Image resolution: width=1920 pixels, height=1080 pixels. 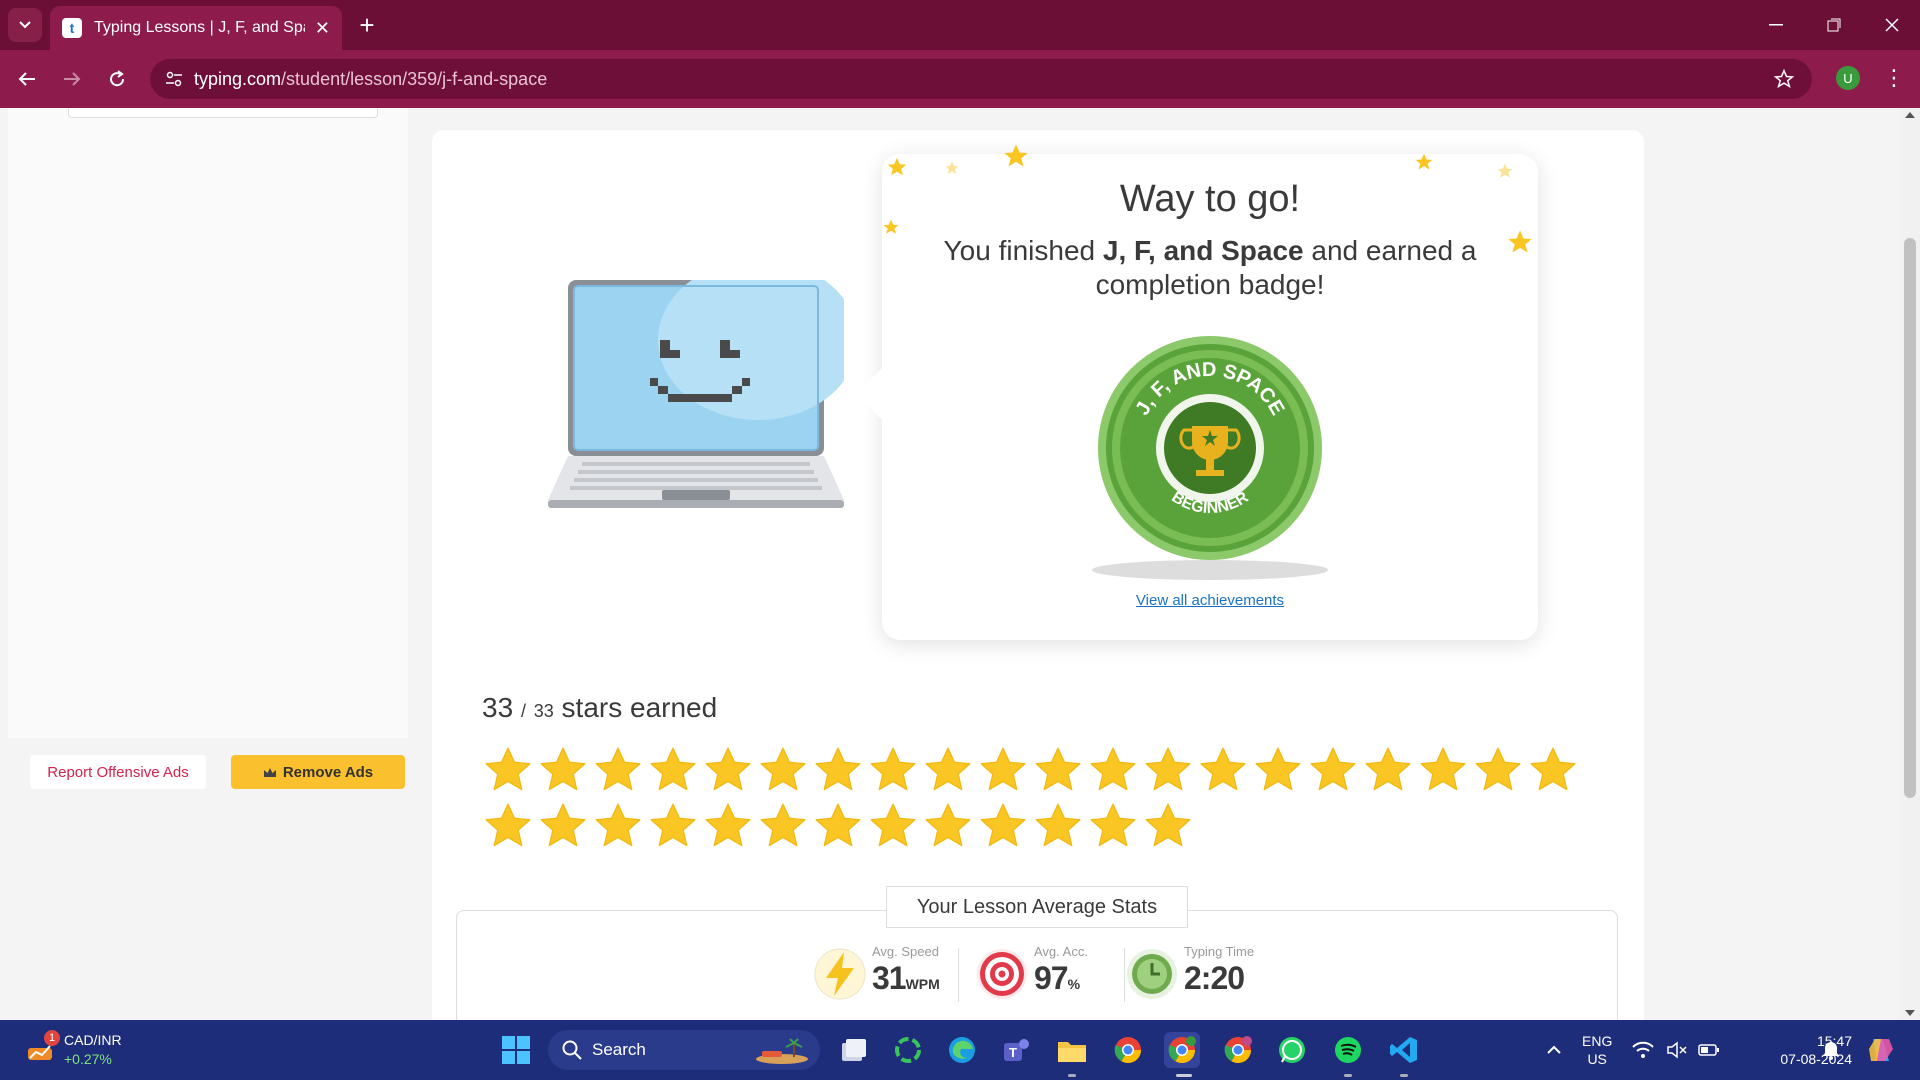 I want to click on ticker-name: CAD/INR, so click(x=93, y=1040).